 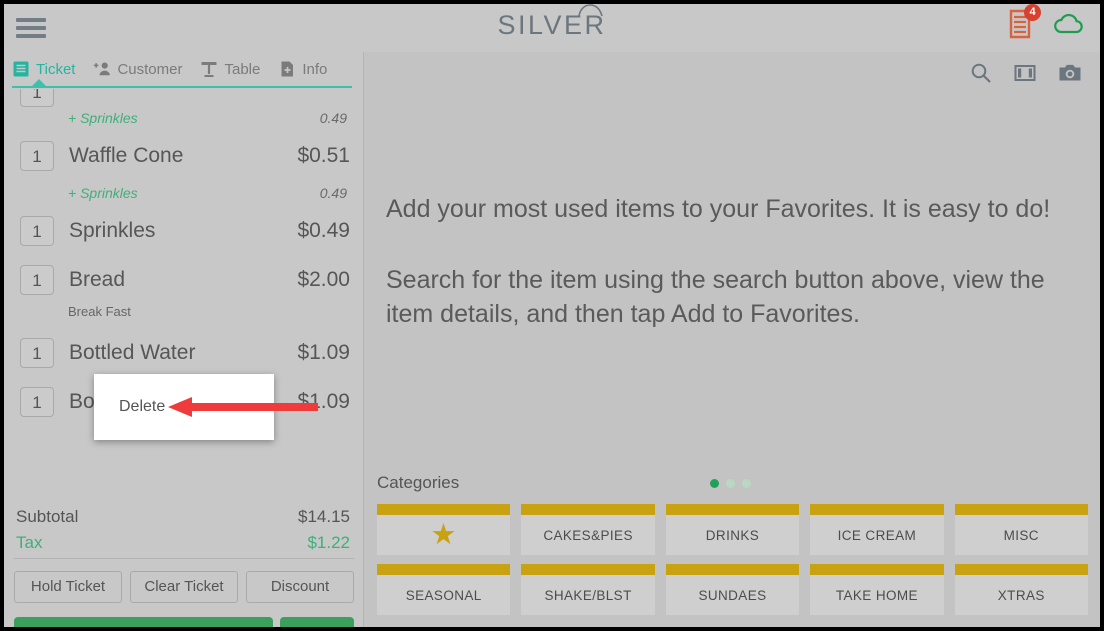 I want to click on tab-info: Info, so click(x=302, y=71).